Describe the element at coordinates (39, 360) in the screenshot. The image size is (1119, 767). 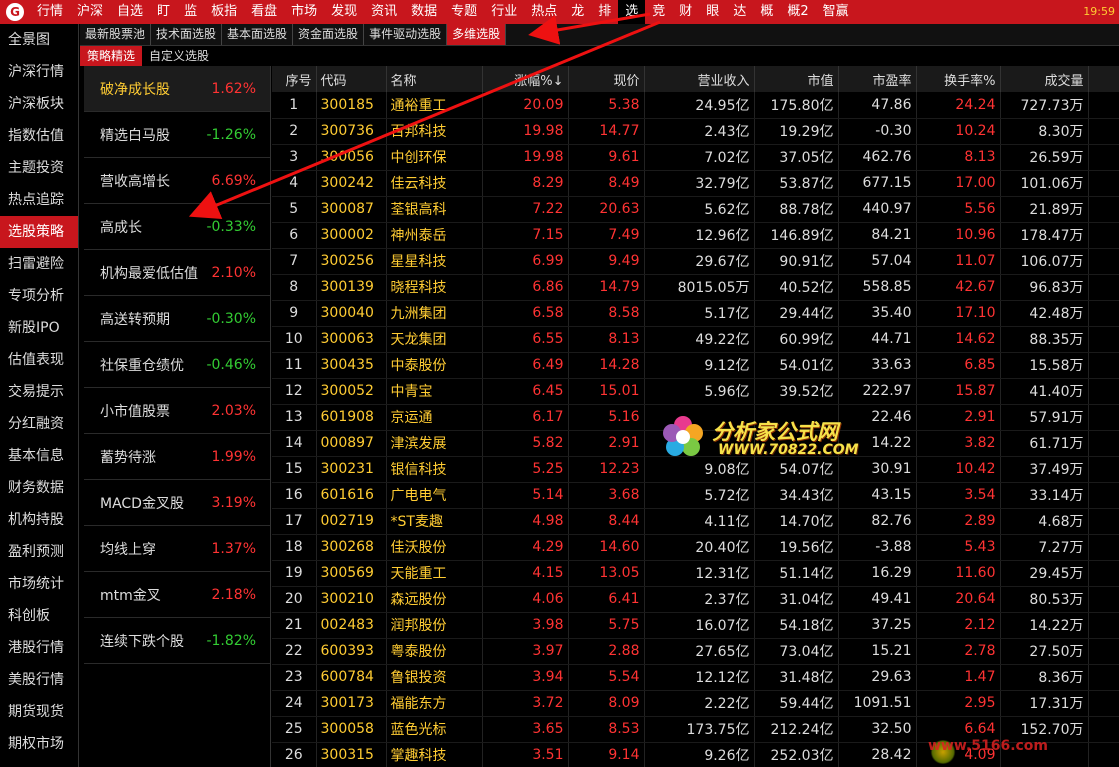
I see `sidebar-item: 估值表现` at that location.